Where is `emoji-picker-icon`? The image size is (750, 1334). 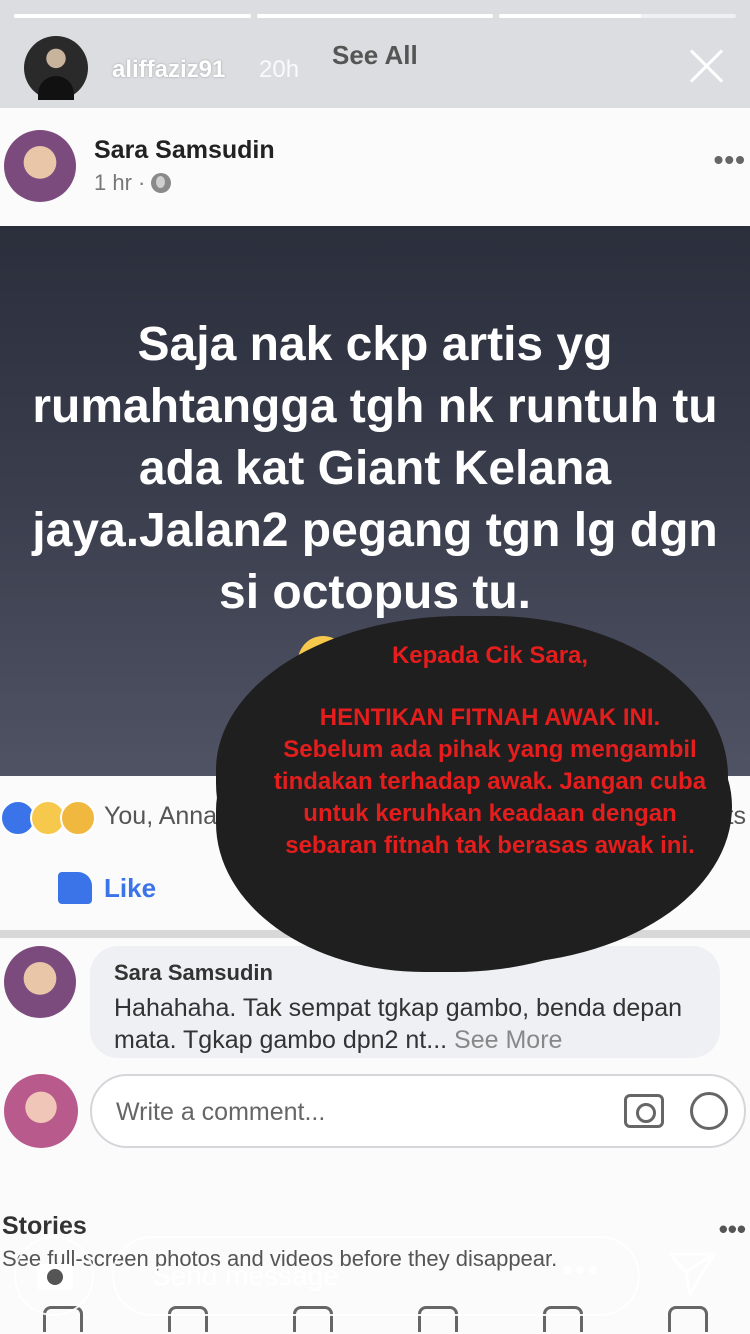 emoji-picker-icon is located at coordinates (709, 1111).